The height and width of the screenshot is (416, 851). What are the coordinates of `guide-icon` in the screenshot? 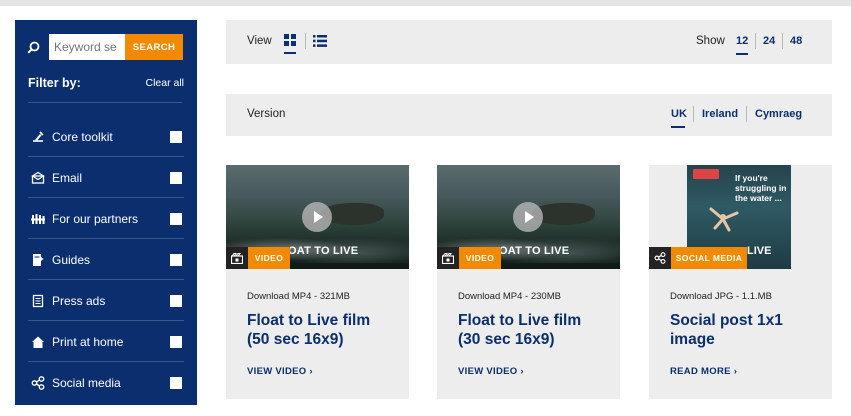 It's located at (38, 260).